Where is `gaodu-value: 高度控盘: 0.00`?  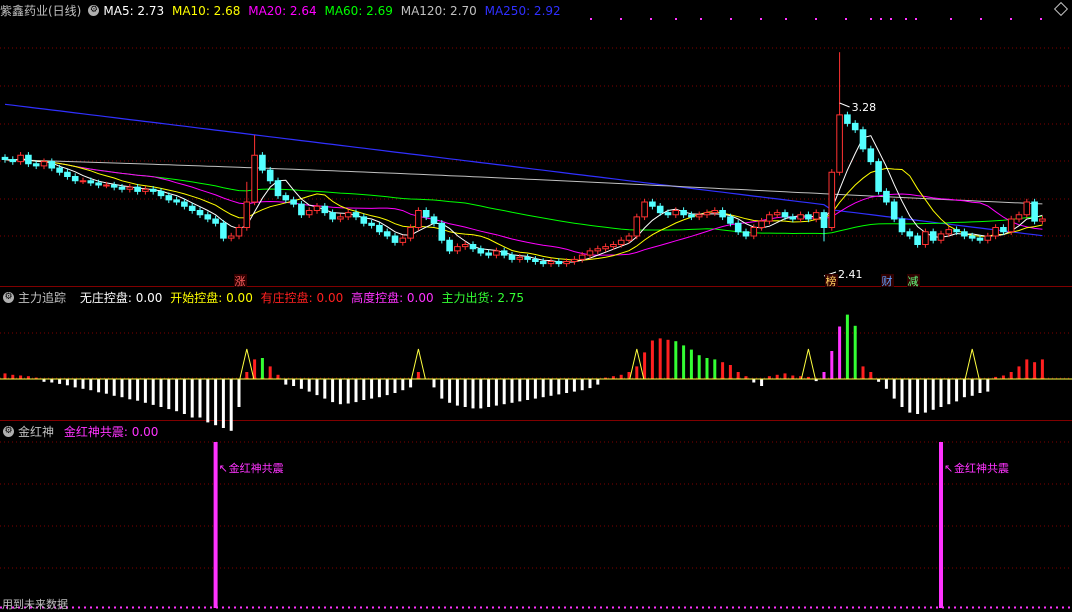
gaodu-value: 高度控盘: 0.00 is located at coordinates (392, 298).